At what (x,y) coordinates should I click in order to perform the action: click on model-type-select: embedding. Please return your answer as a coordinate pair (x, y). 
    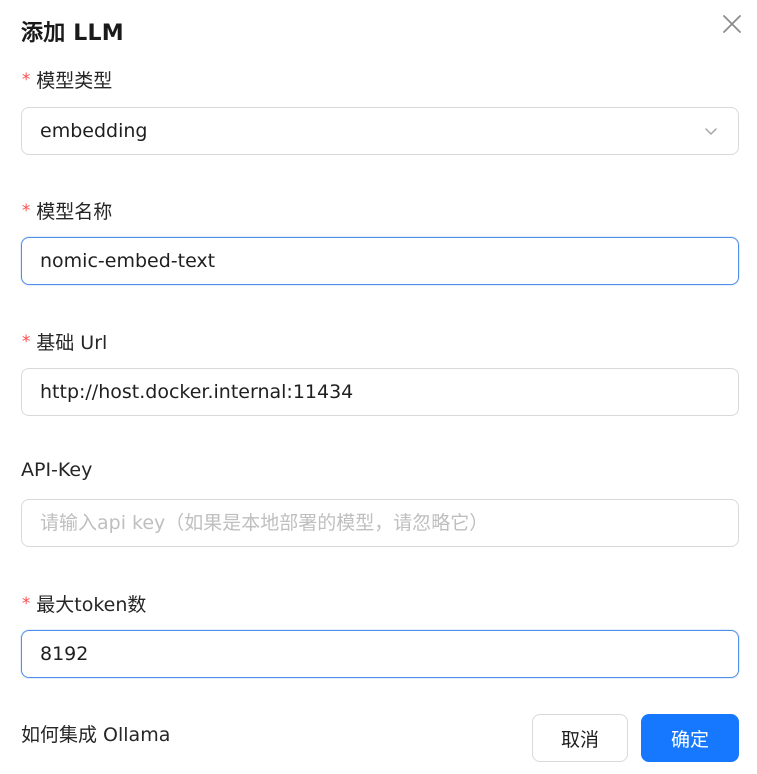
    Looking at the image, I should click on (380, 131).